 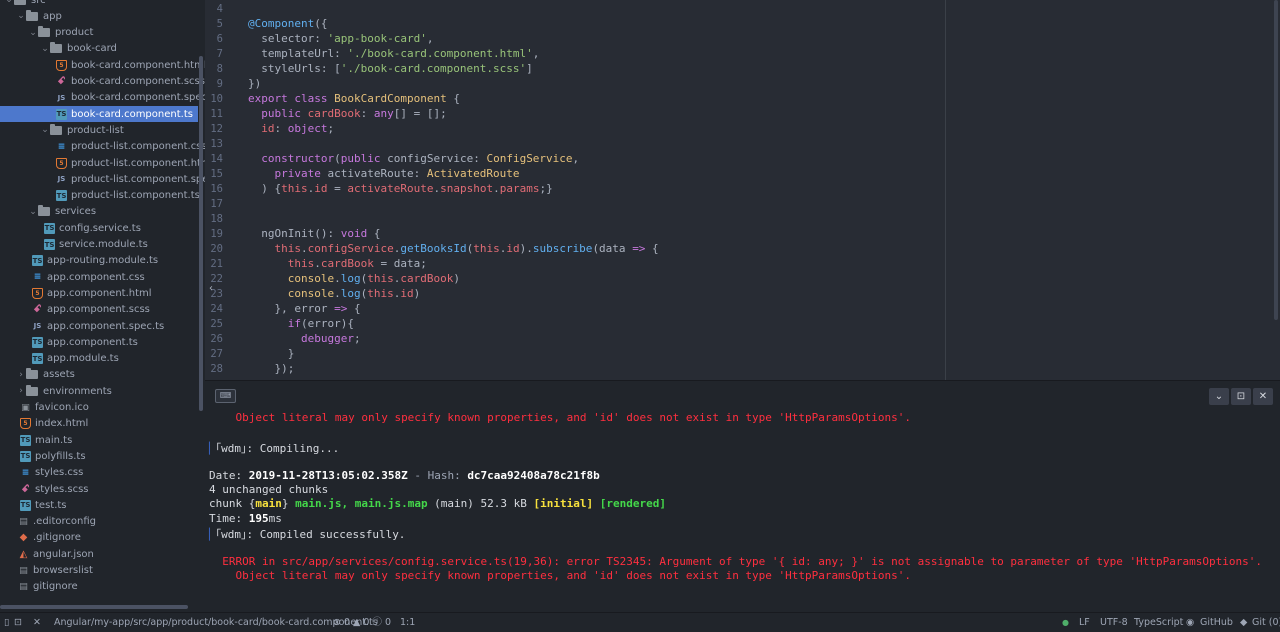 What do you see at coordinates (99, 440) in the screenshot?
I see `file-tree-item: TS main.ts` at bounding box center [99, 440].